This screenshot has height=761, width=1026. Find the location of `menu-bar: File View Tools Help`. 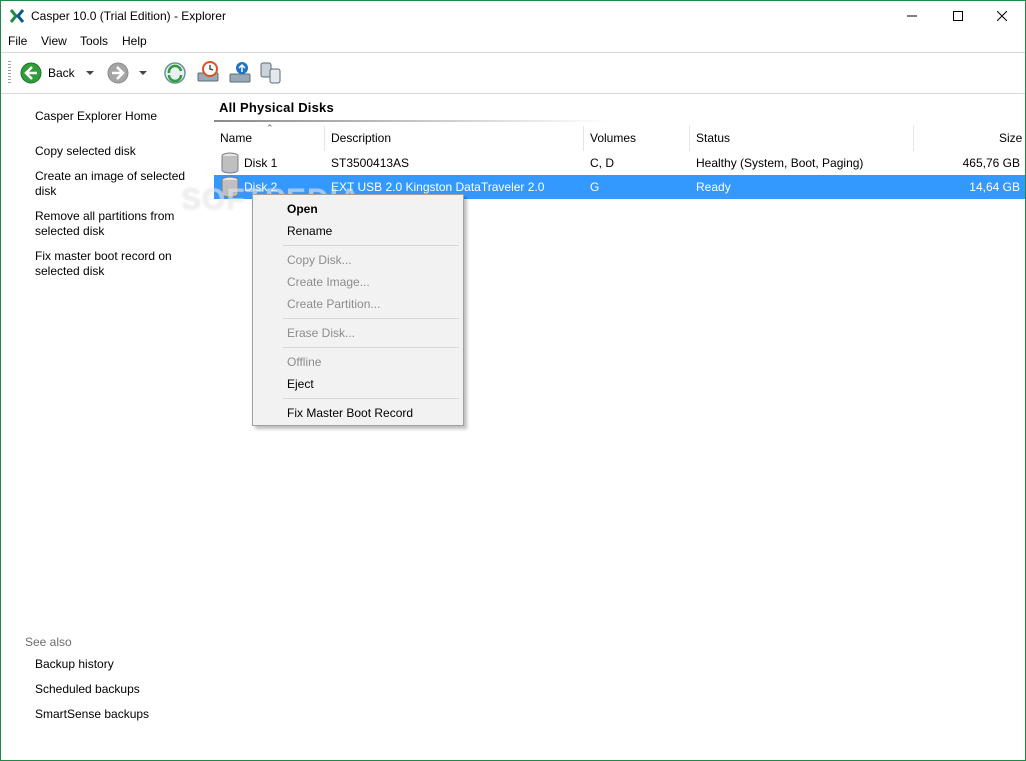

menu-bar: File View Tools Help is located at coordinates (513, 42).